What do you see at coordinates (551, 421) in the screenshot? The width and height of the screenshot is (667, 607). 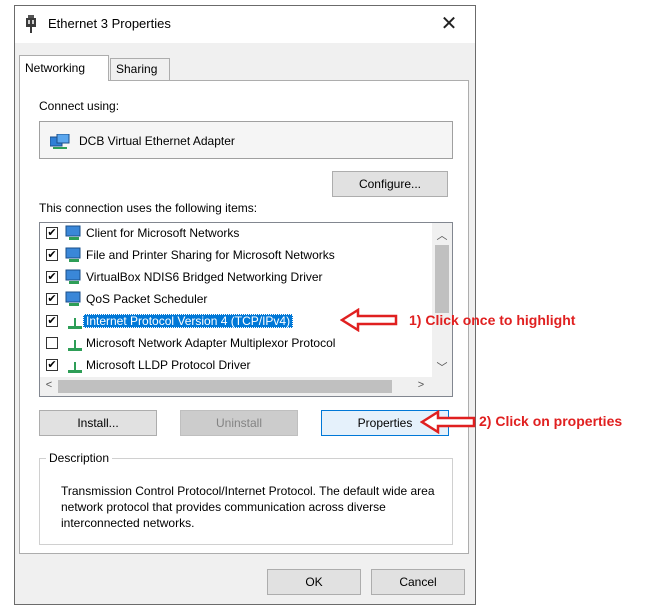 I see `annotation-step2: 2) Click on properties` at bounding box center [551, 421].